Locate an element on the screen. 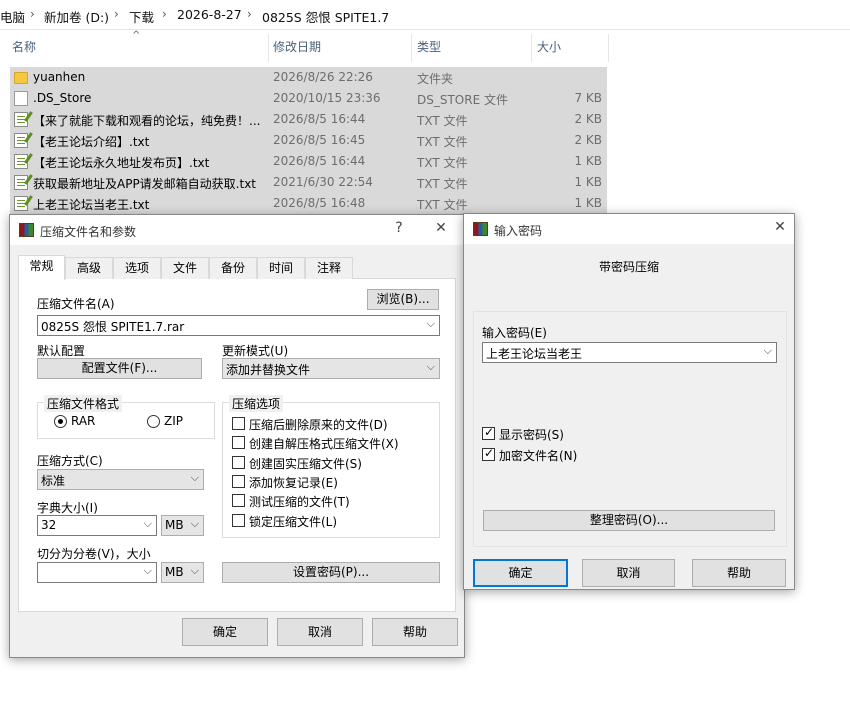  archive-name-combo: 0825S 怨恨 SPITE1.7.rar ⌵ is located at coordinates (238, 325).